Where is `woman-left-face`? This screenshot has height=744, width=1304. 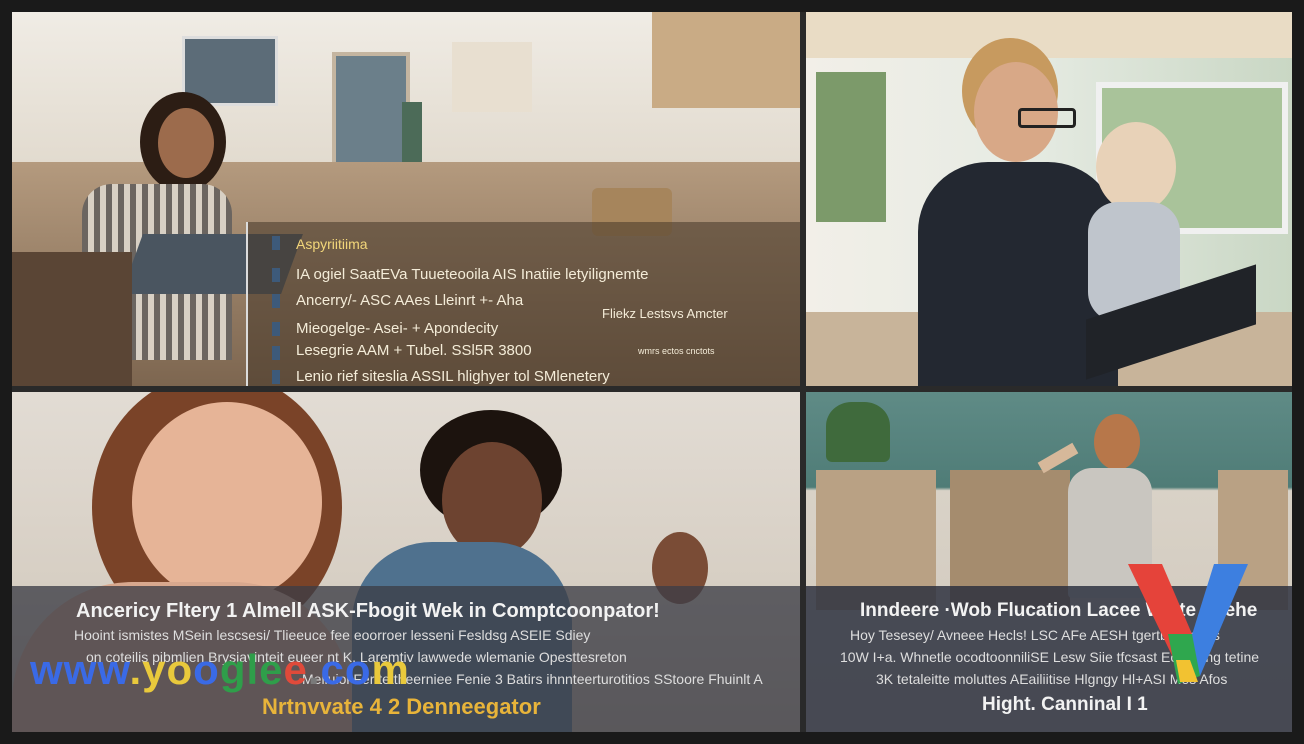 woman-left-face is located at coordinates (227, 502).